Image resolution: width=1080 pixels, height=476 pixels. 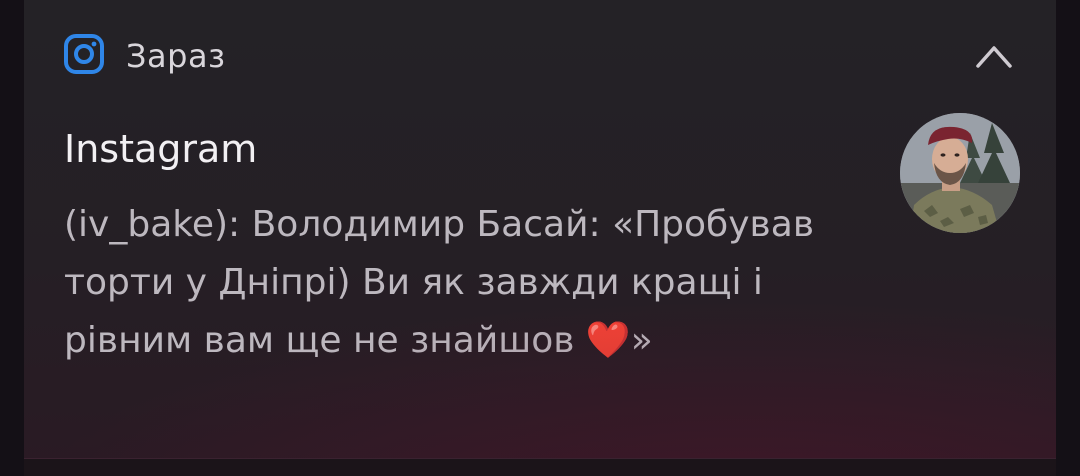 I want to click on chevron-up-icon, so click(x=994, y=57).